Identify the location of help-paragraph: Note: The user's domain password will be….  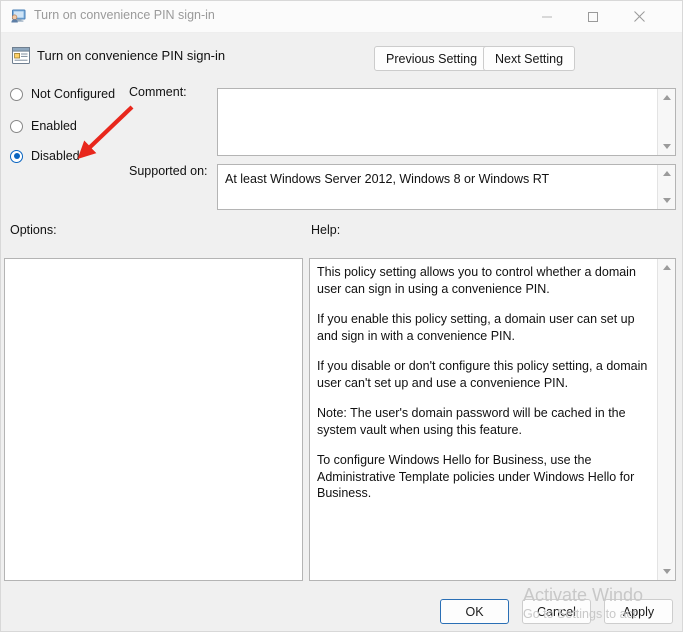
(471, 421).